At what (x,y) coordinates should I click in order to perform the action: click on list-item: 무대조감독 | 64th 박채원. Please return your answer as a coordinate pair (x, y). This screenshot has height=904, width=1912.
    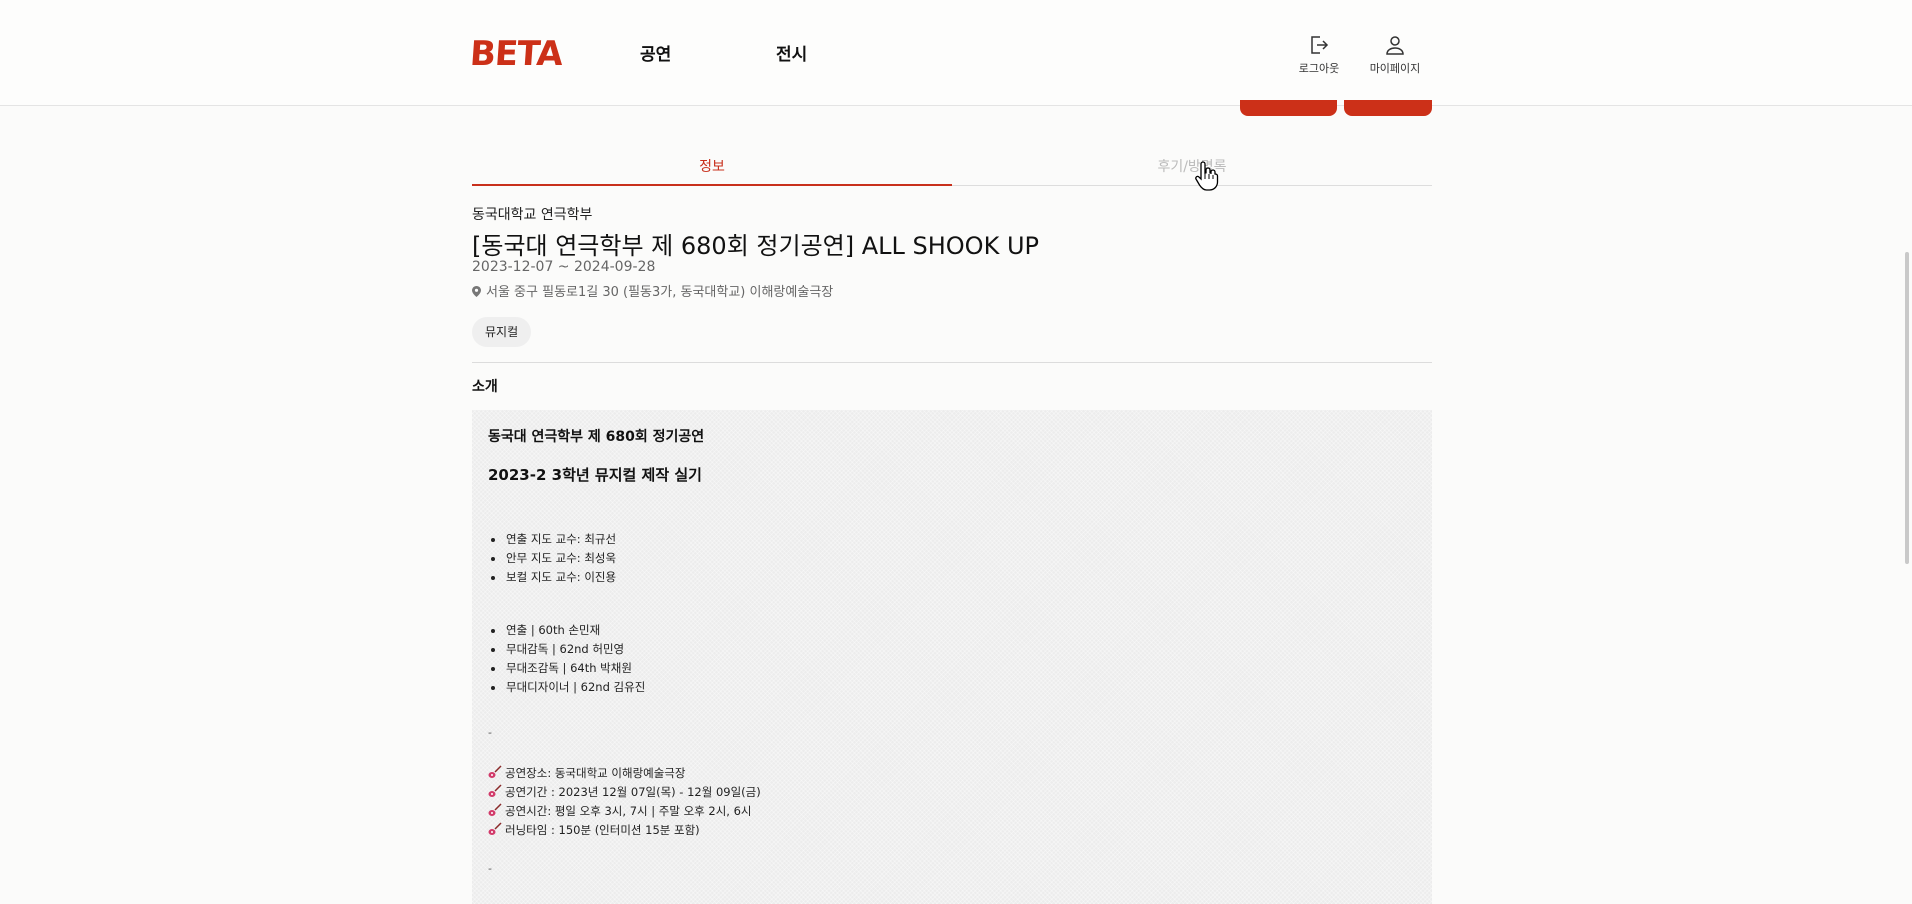
    Looking at the image, I should click on (566, 668).